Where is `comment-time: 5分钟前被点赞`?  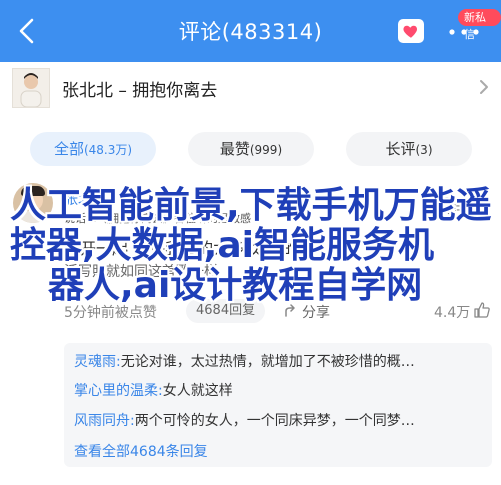 comment-time: 5分钟前被点赞 is located at coordinates (110, 313).